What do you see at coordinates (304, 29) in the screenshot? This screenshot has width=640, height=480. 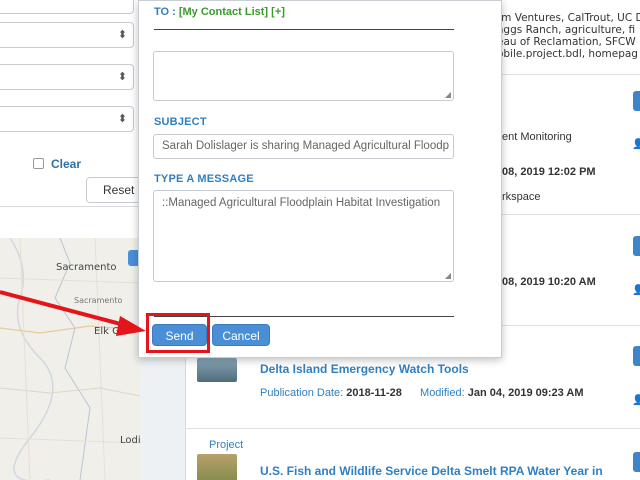 I see `to-divider` at bounding box center [304, 29].